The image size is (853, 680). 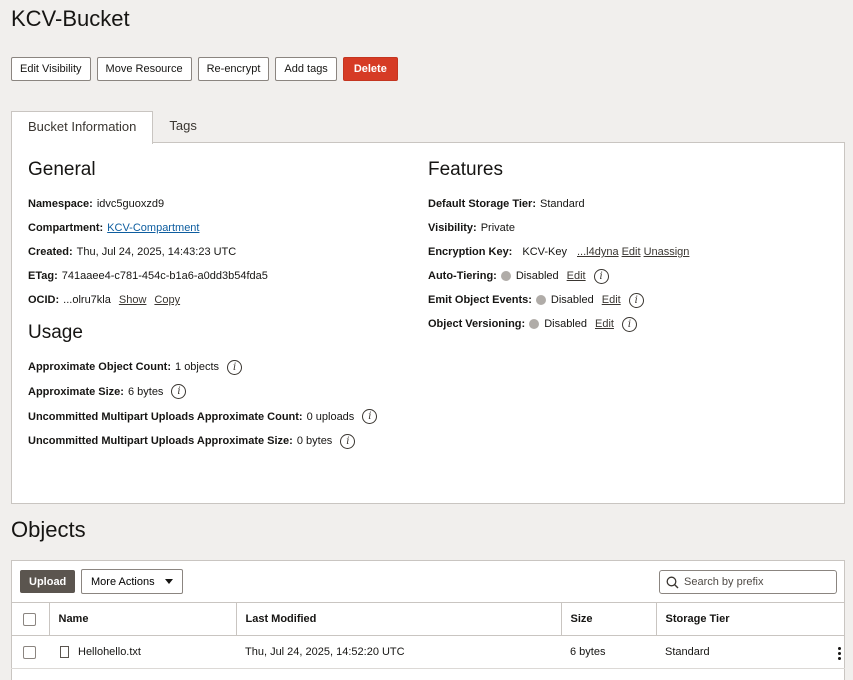 I want to click on namespace-value: idvc5guoxzd9, so click(x=130, y=204).